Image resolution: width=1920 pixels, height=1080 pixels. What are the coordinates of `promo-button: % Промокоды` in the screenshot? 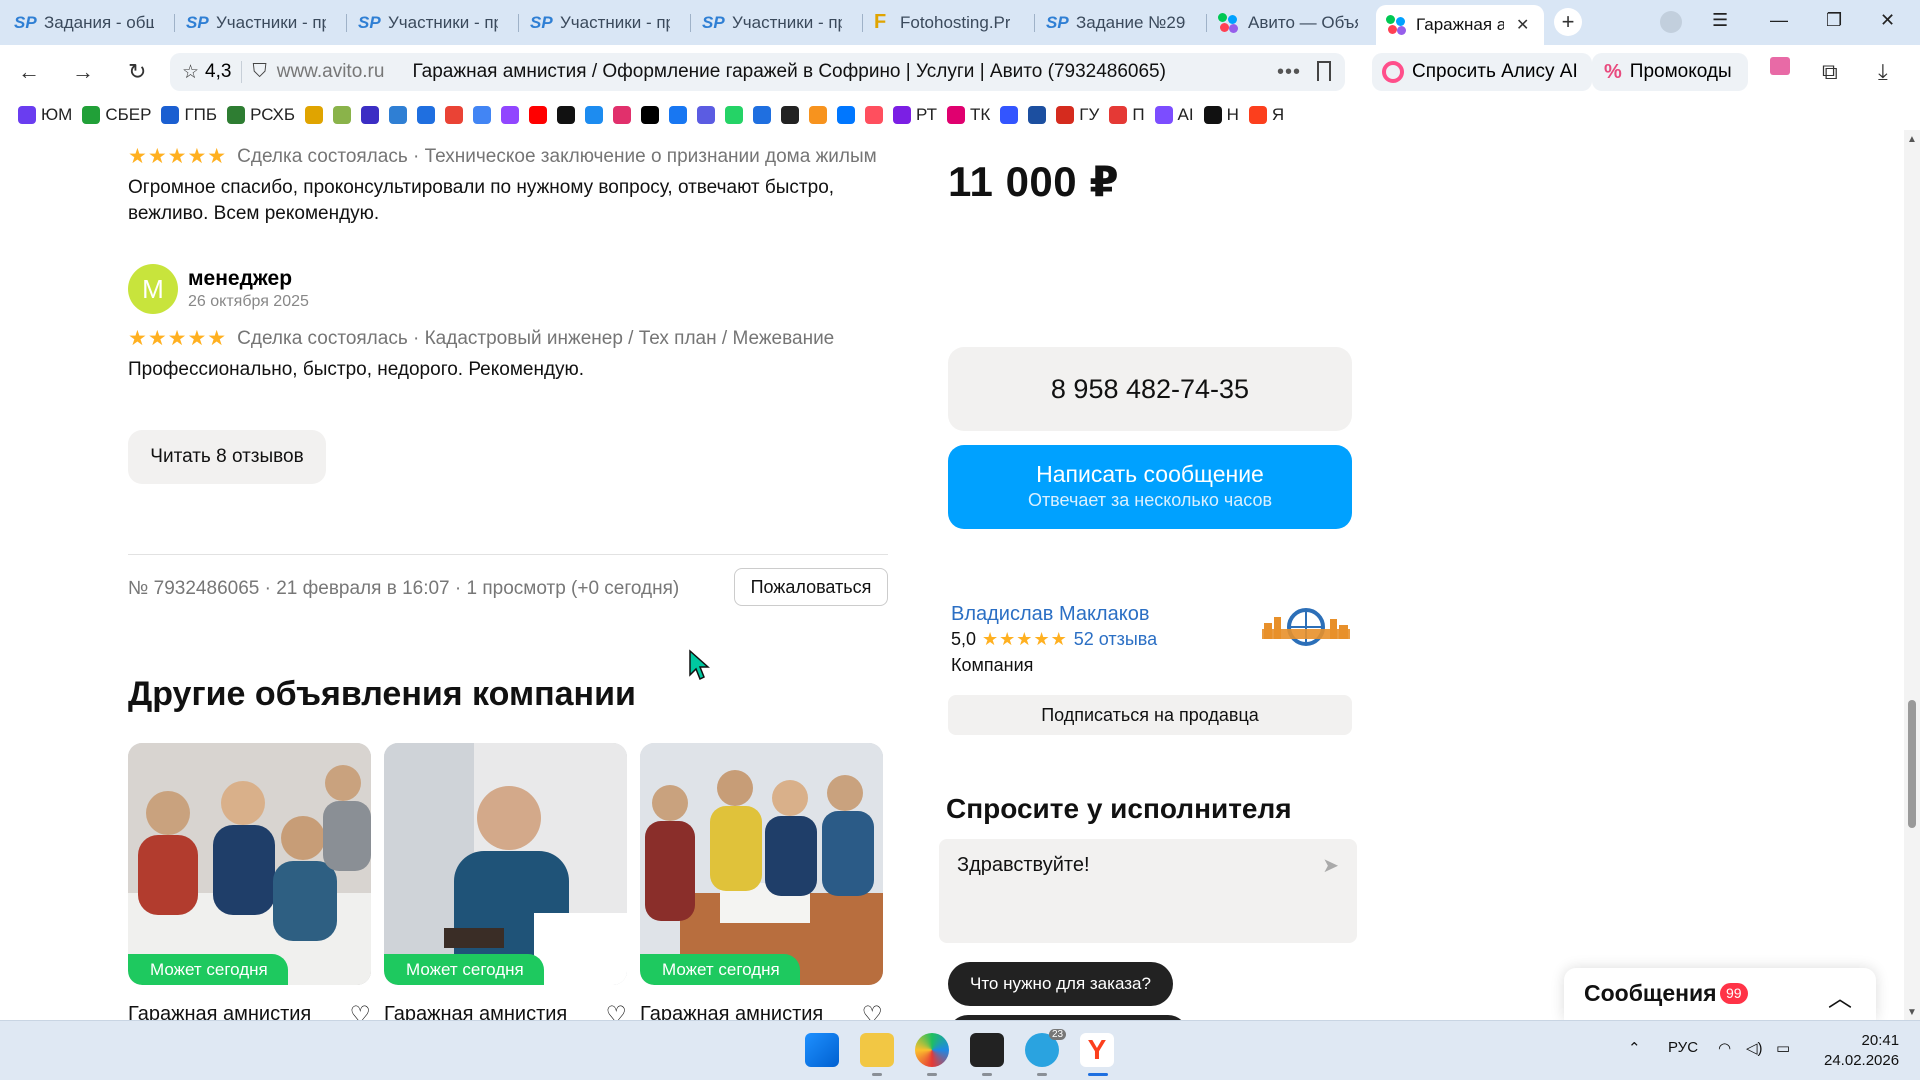 It's located at (1670, 72).